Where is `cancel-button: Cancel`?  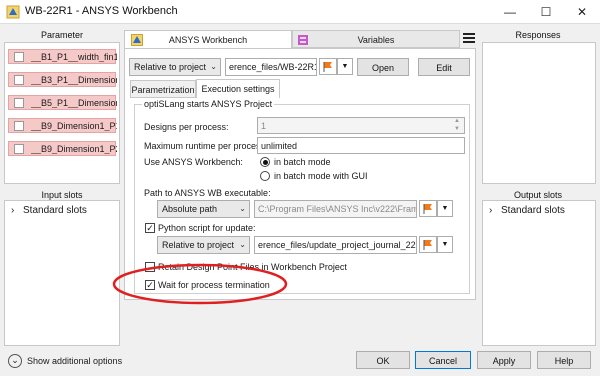
cancel-button: Cancel is located at coordinates (443, 360).